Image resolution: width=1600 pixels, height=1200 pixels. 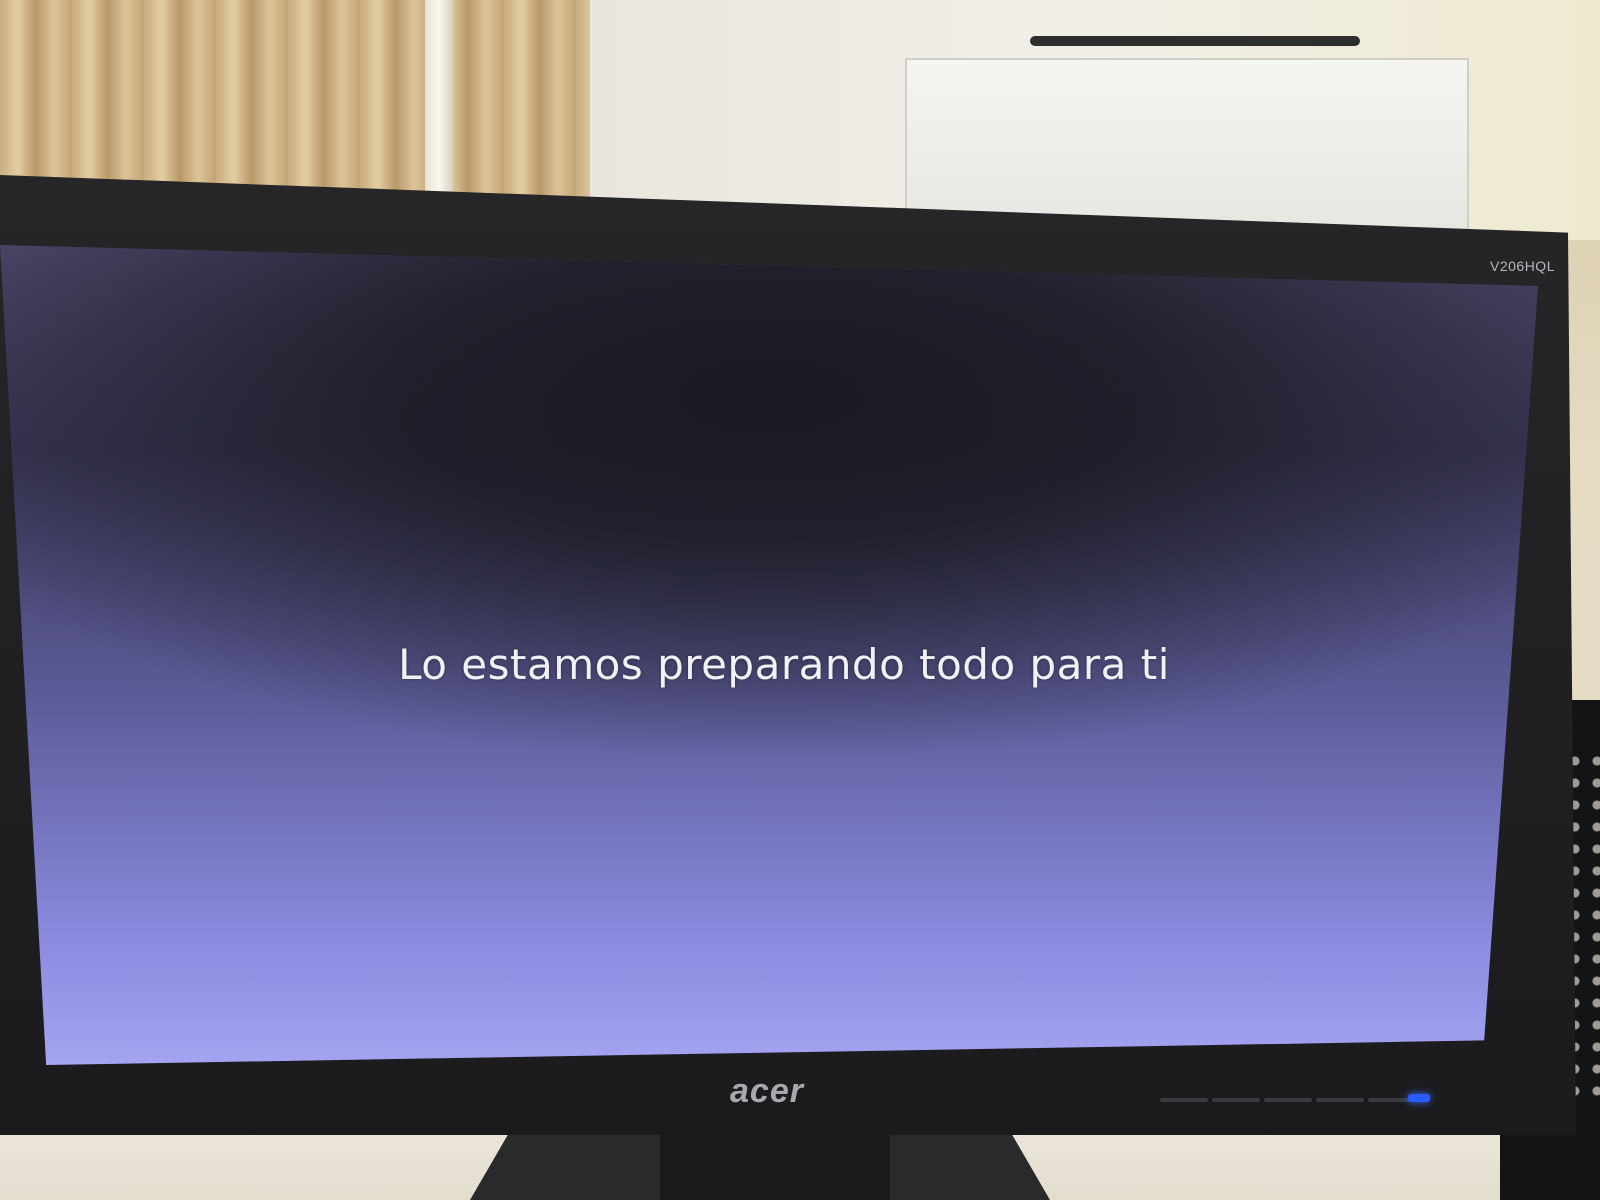 What do you see at coordinates (439, 100) in the screenshot?
I see `curtain-pole` at bounding box center [439, 100].